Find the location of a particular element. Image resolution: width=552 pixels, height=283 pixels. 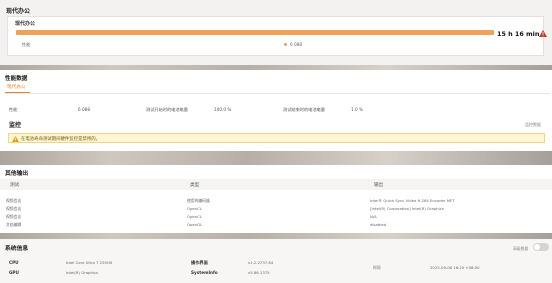

gpu-label: GPU is located at coordinates (14, 272).